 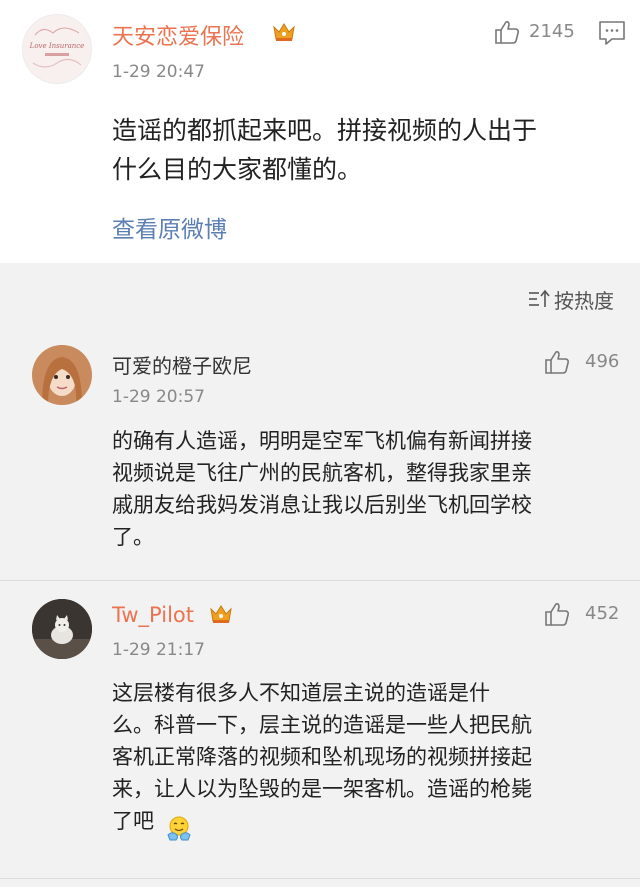 I want to click on sort-by-hot-button: 按热度, so click(x=571, y=299).